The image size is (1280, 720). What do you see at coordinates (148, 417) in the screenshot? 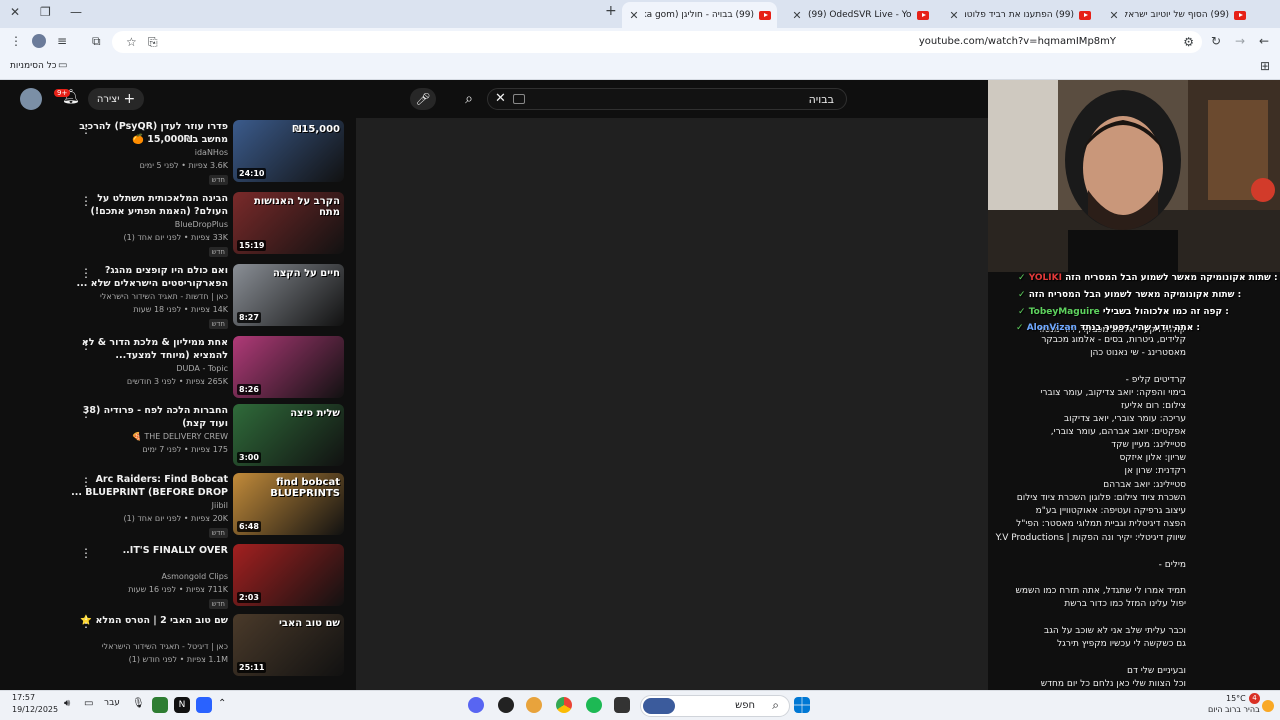
I see `video-title: החברות הלכה לפח - פרודיה (38 ועוד קצת)` at bounding box center [148, 417].